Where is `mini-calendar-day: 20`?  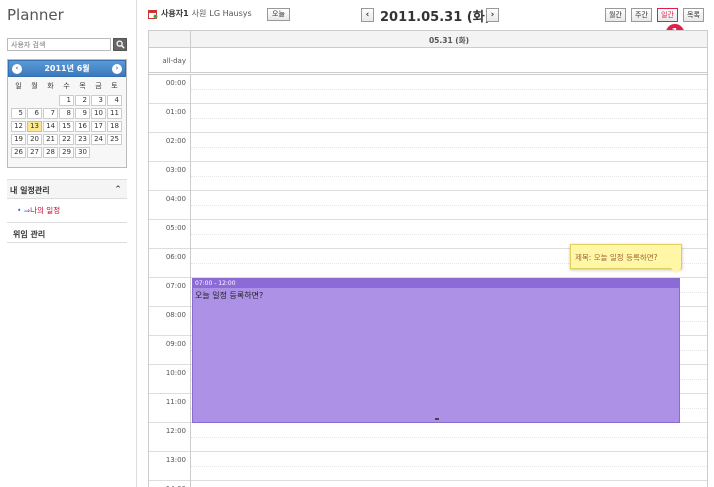
mini-calendar-day: 20 is located at coordinates (34, 139).